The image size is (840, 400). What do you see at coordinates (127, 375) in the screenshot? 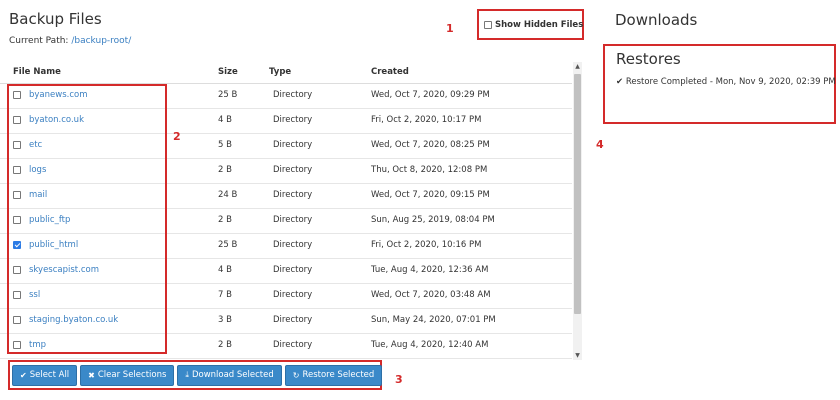
I see `clear-selections-button: ✖ Clear Selections` at bounding box center [127, 375].